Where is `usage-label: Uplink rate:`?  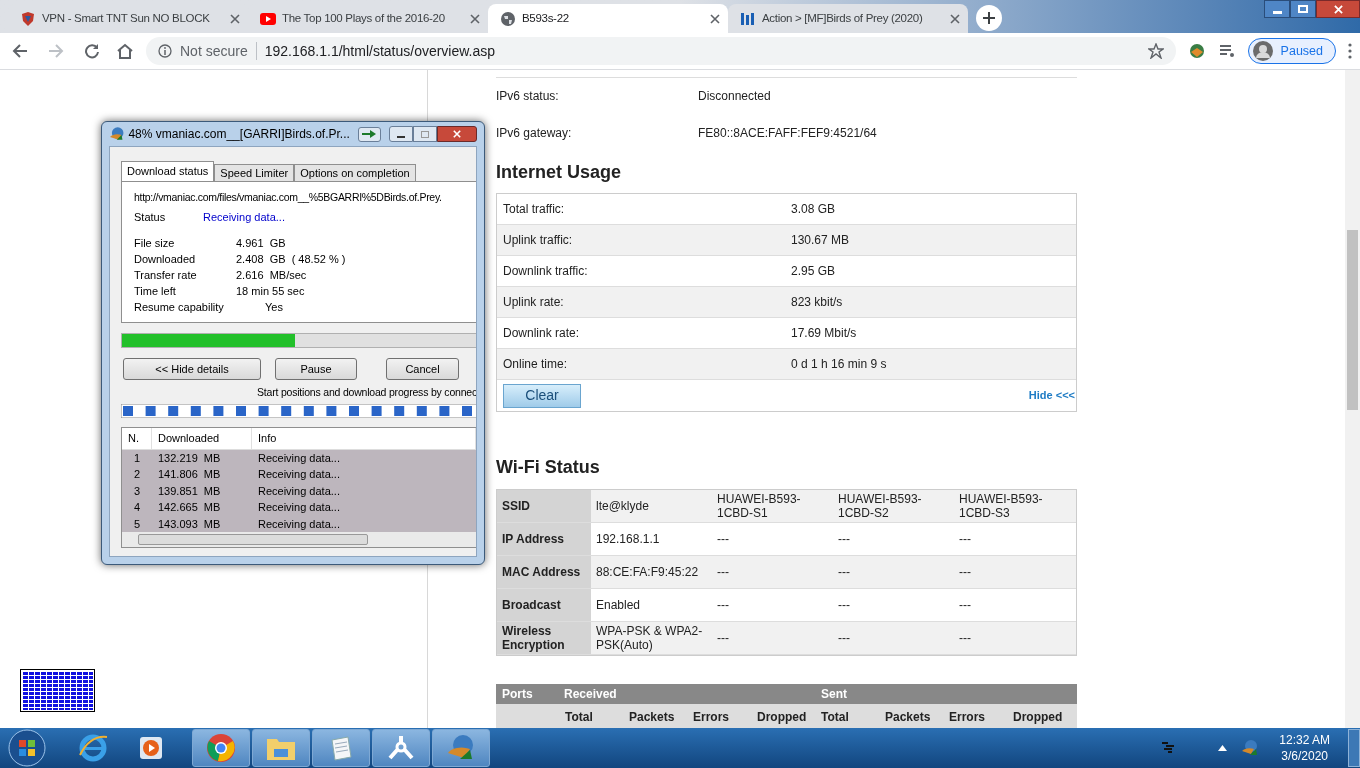
usage-label: Uplink rate: is located at coordinates (534, 302).